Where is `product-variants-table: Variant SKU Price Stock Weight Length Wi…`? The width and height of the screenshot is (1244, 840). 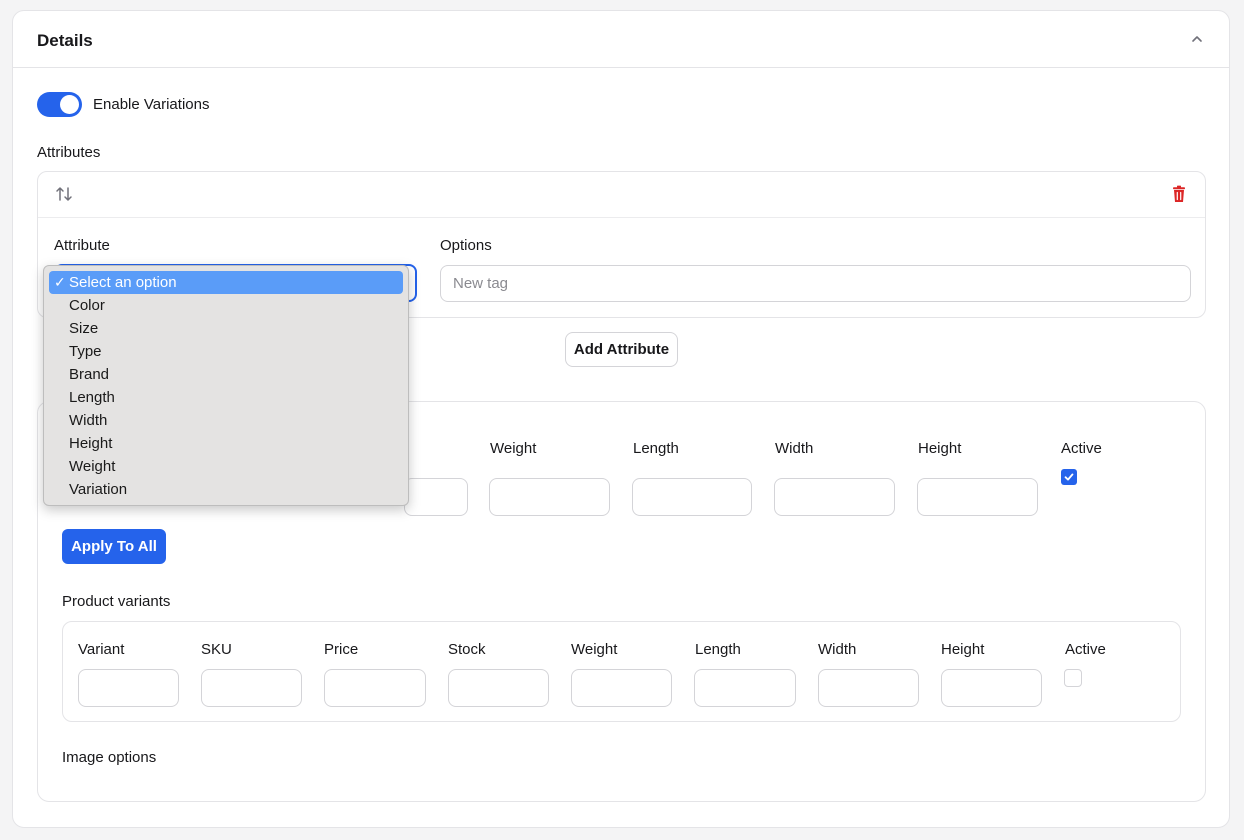
product-variants-table: Variant SKU Price Stock Weight Length Wi… is located at coordinates (621, 671).